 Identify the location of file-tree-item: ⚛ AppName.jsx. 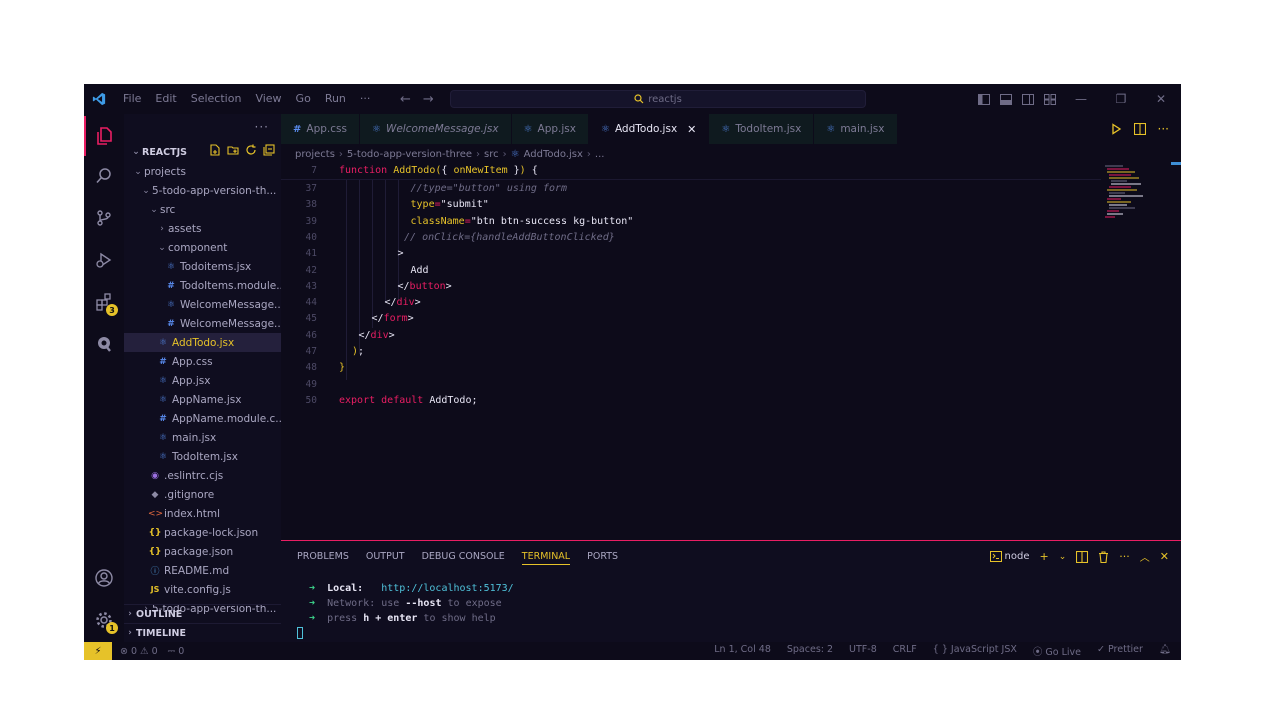
(202, 399).